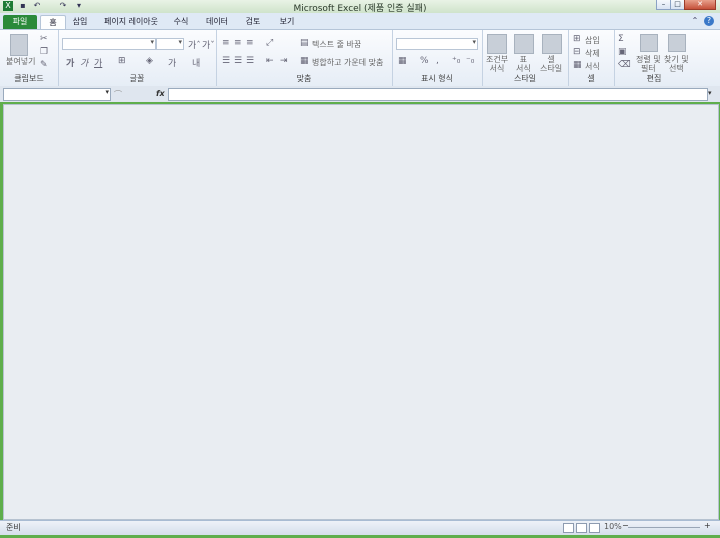 Image resolution: width=720 pixels, height=538 pixels. I want to click on conditional-format-icon, so click(497, 44).